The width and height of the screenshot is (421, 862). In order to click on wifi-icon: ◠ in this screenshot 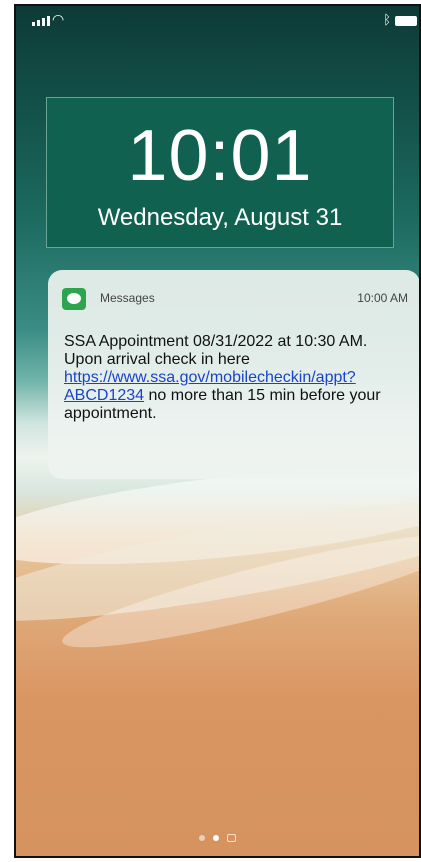, I will do `click(58, 20)`.